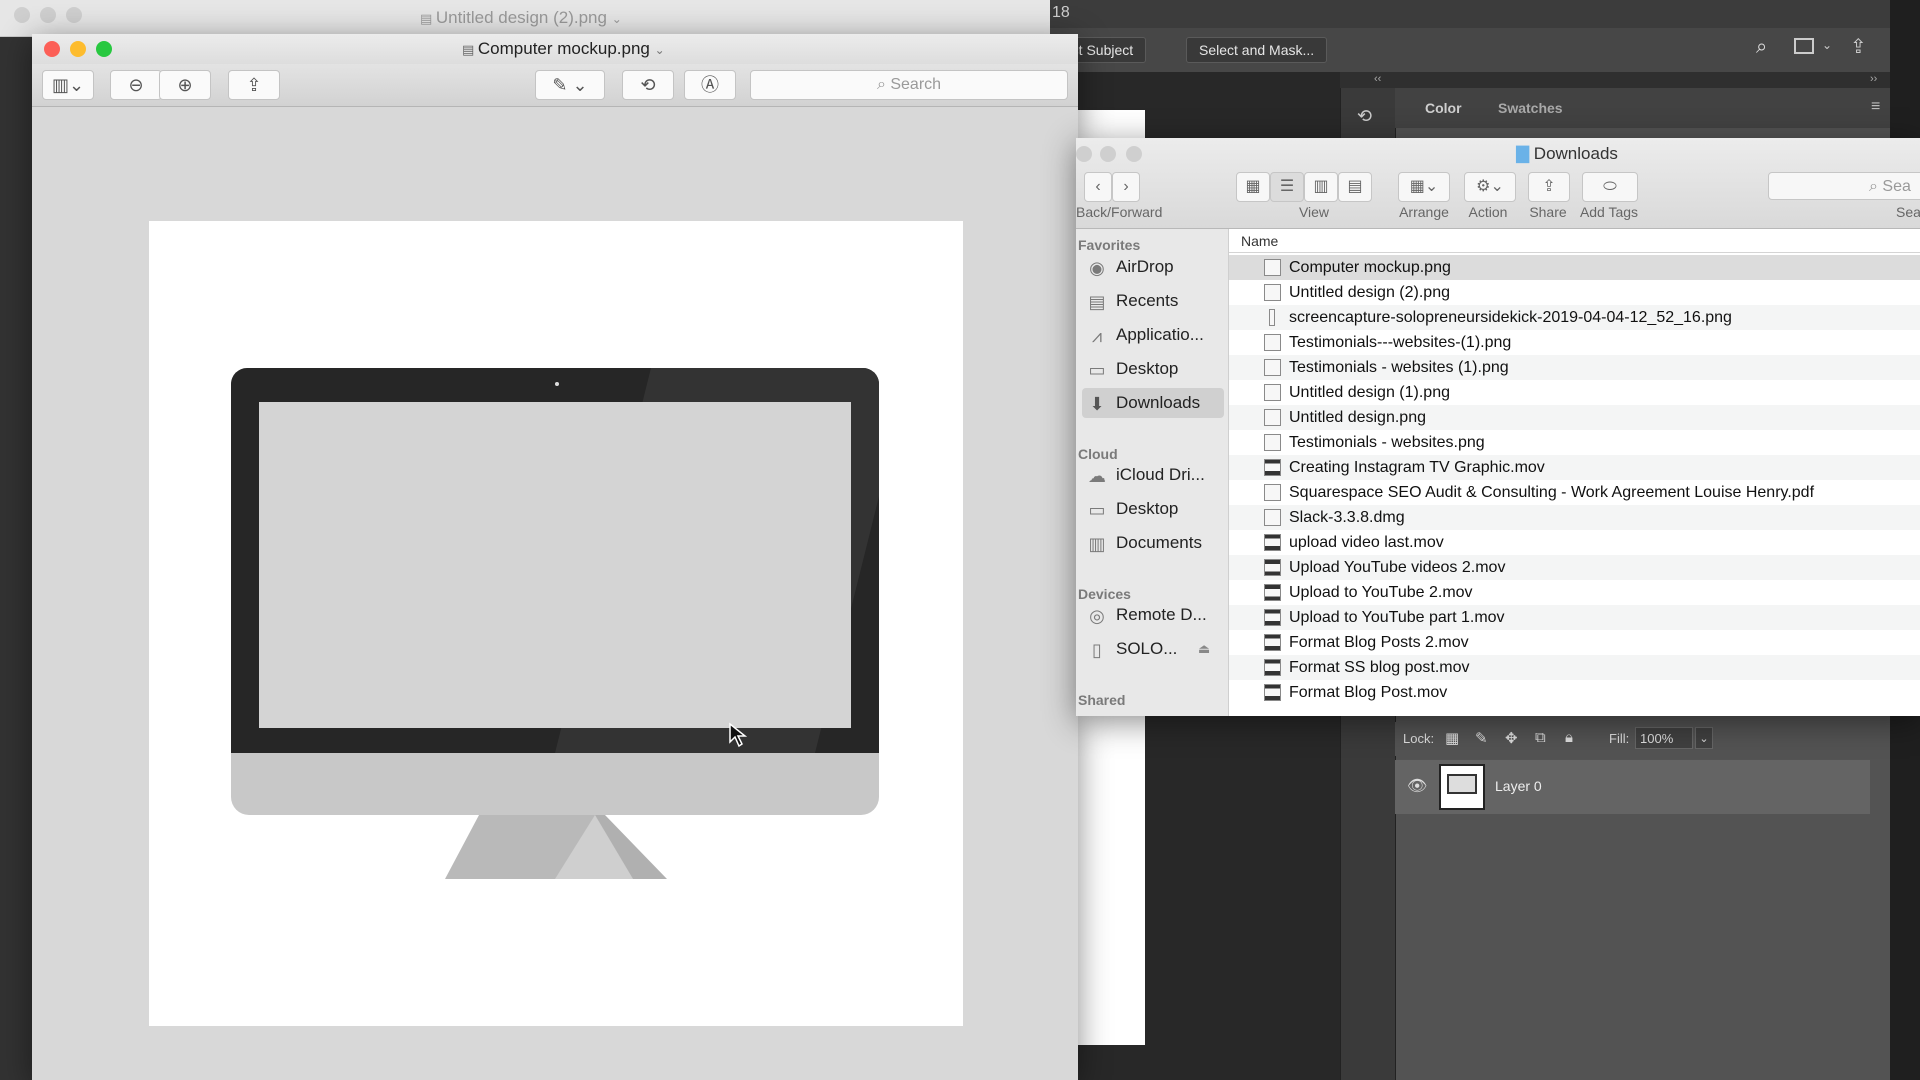  I want to click on sidebar-item-downloads: ⬇ Downloads, so click(1153, 403).